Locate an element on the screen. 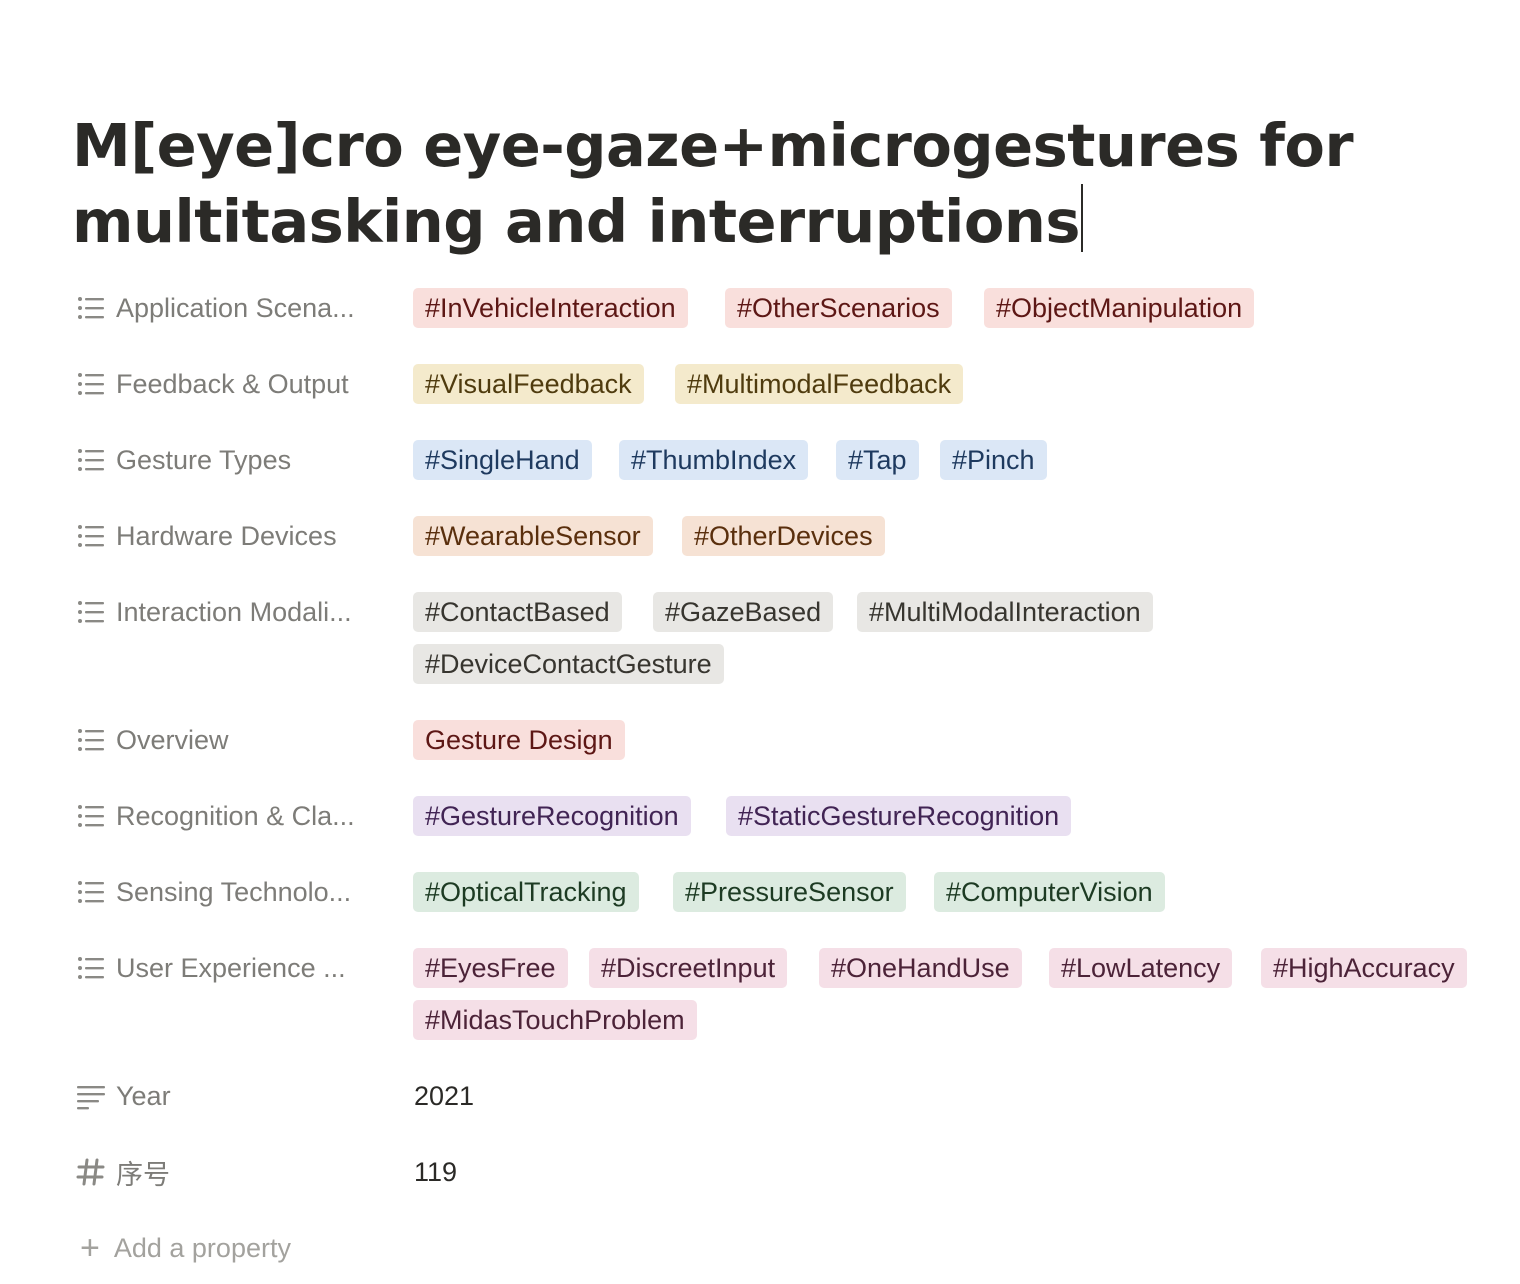 The width and height of the screenshot is (1520, 1284). serial-number-value: 119 is located at coordinates (435, 1172).